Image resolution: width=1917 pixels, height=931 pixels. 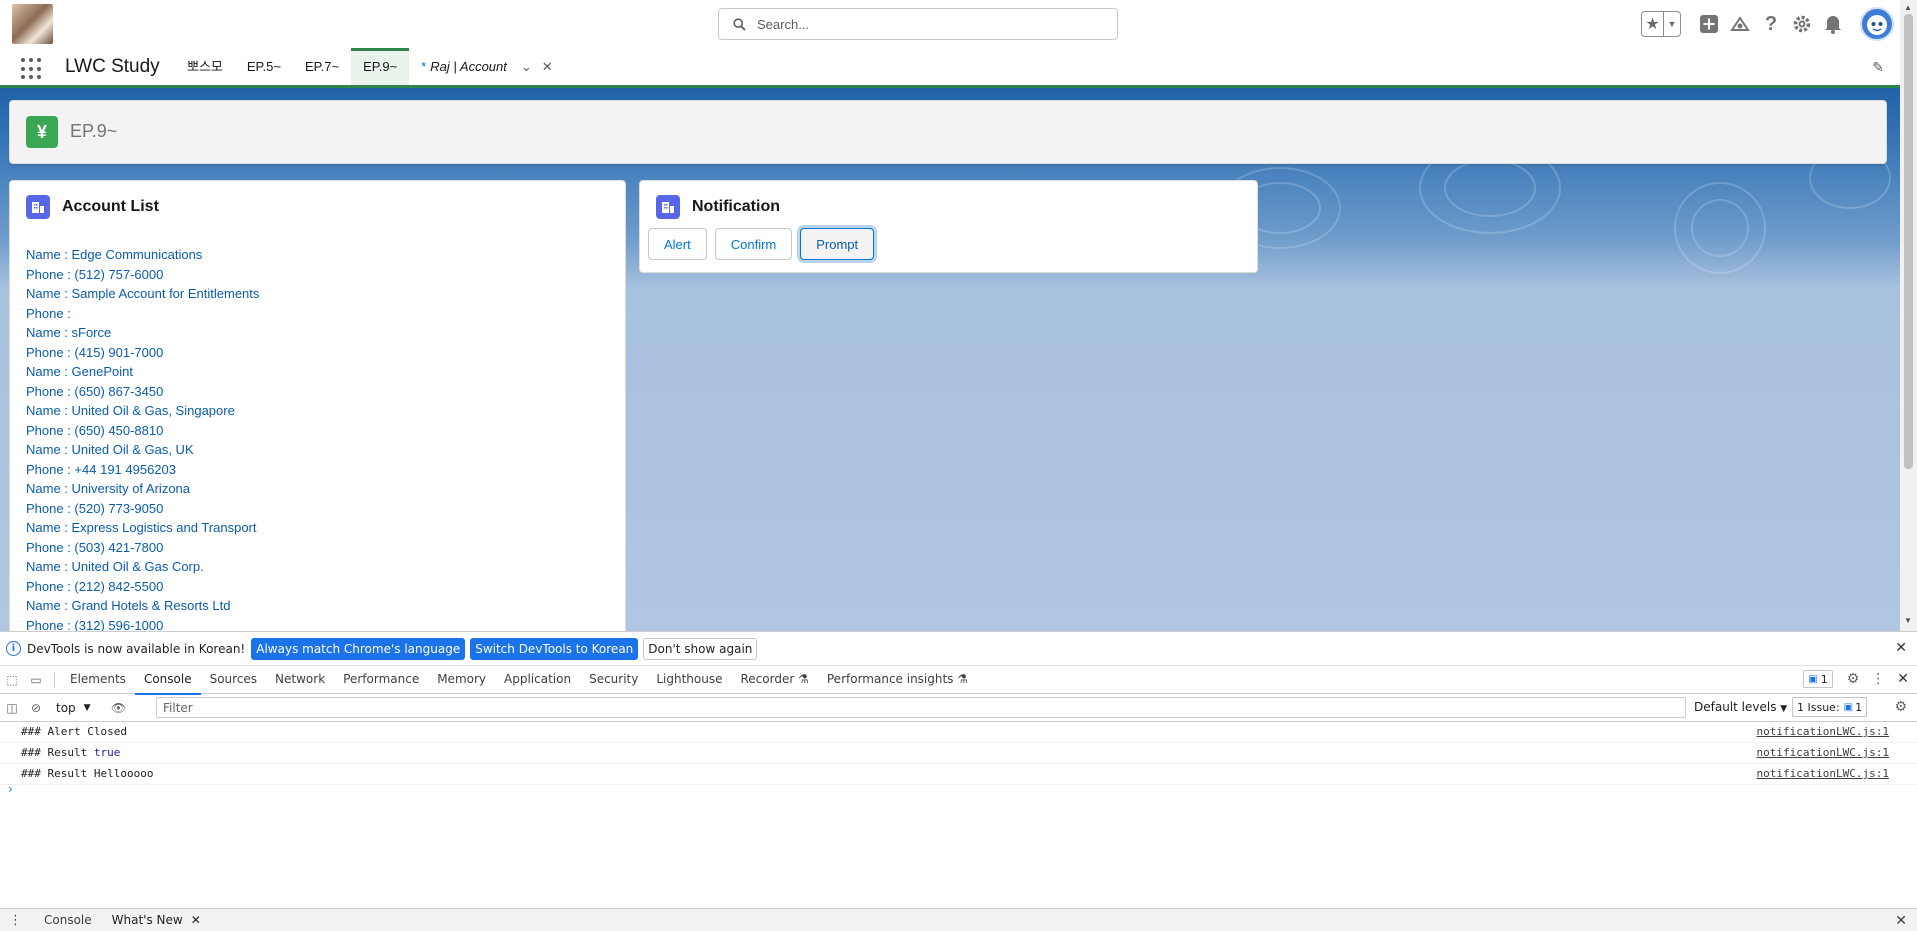 I want to click on context-selector: top ▼, so click(x=73, y=708).